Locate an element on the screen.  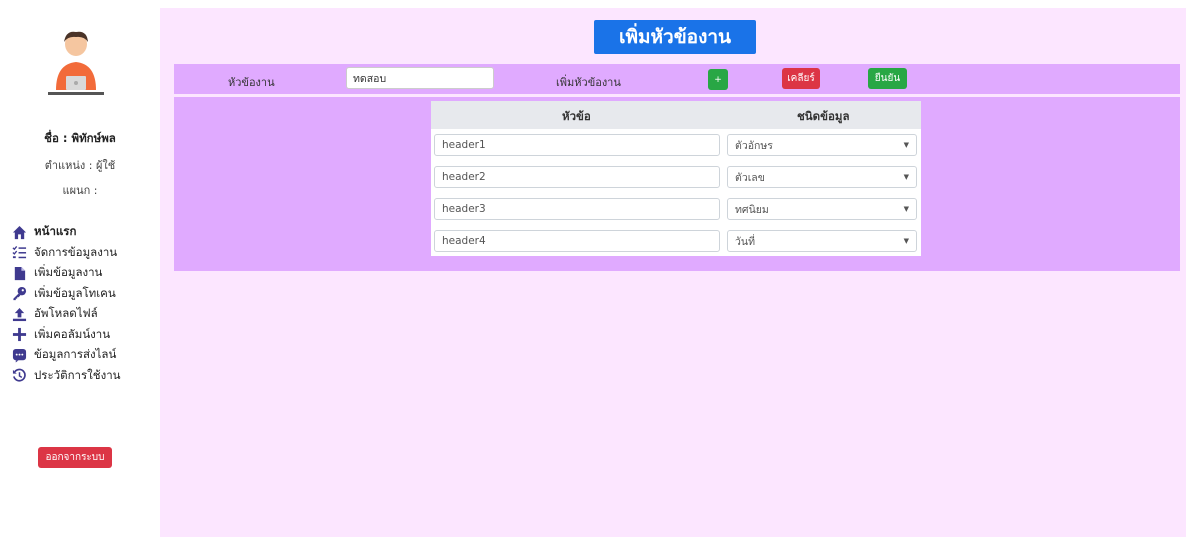
sidebar-item-history: ประวัติการใช้งาน is located at coordinates (65, 376).